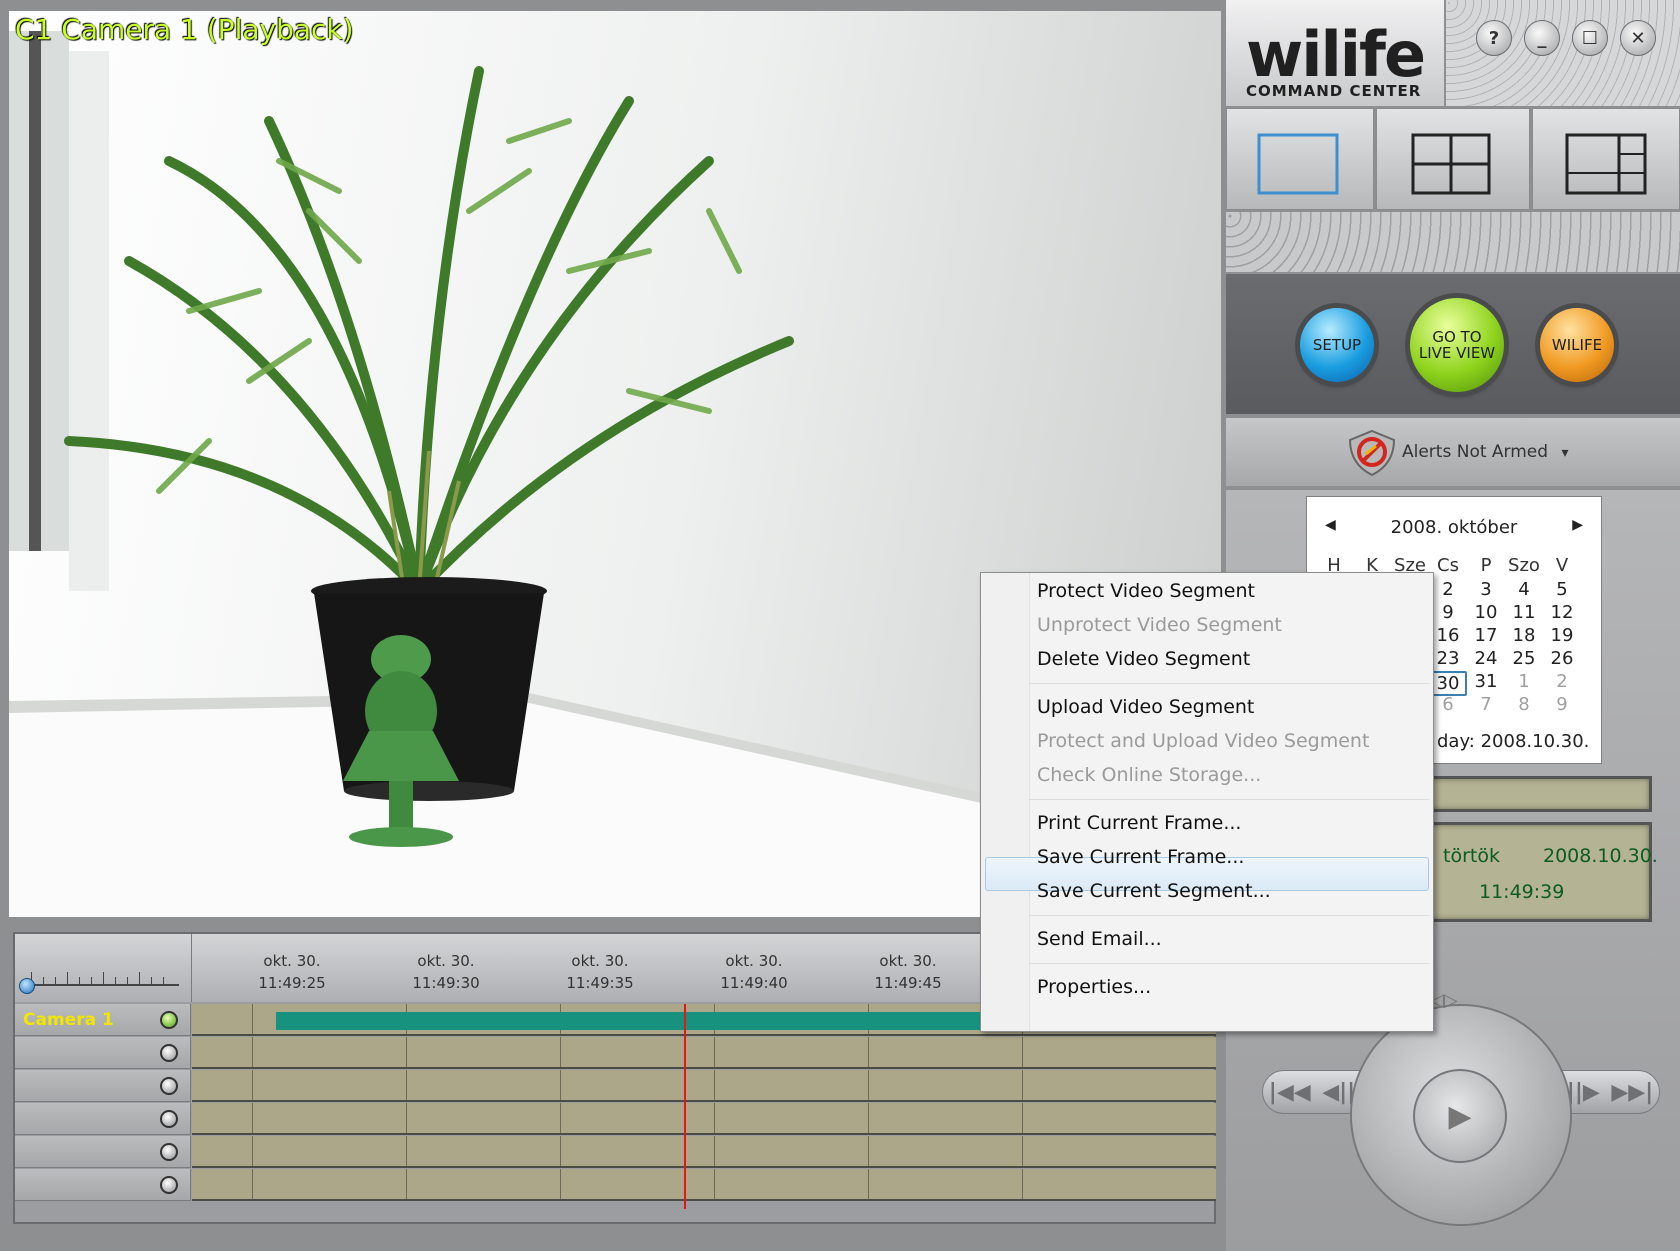 Image resolution: width=1680 pixels, height=1251 pixels. Describe the element at coordinates (1145, 707) in the screenshot. I see `menu-item: Upload Video Segment` at that location.